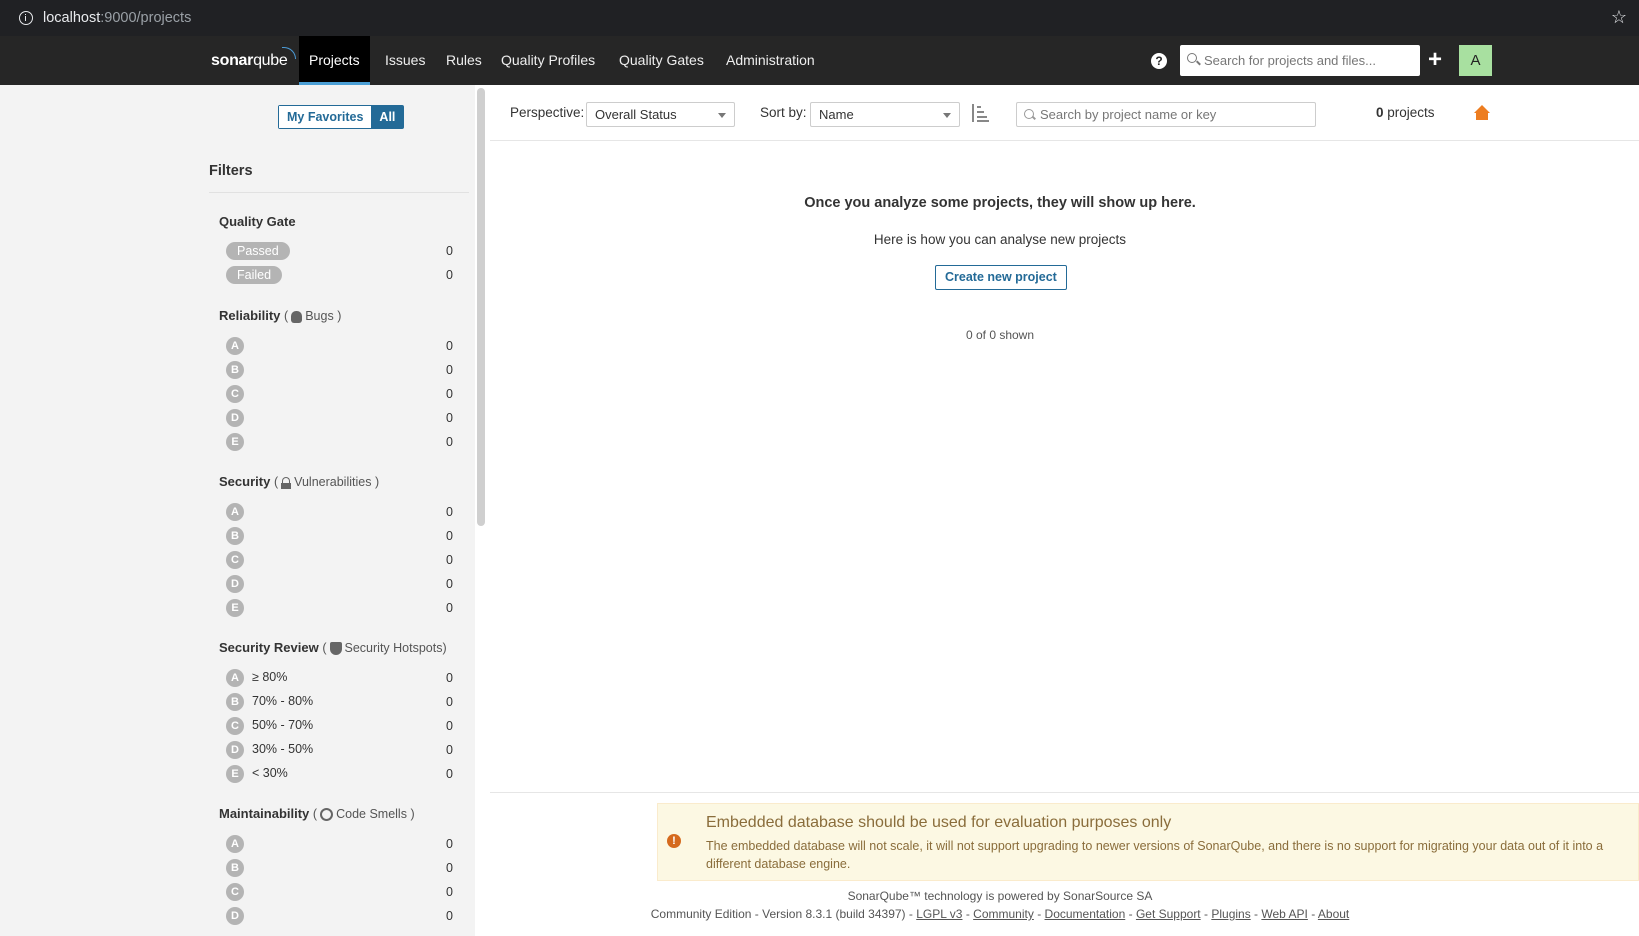 This screenshot has width=1639, height=936. I want to click on security-option-e: E0, so click(336, 608).